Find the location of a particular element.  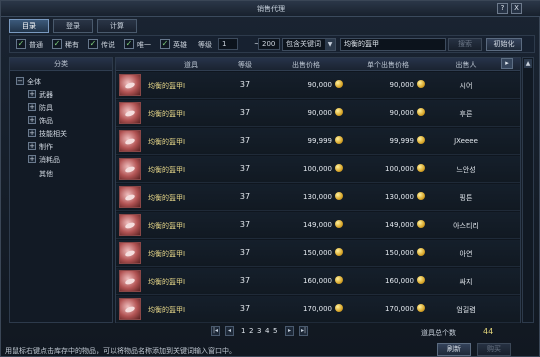

tab-register: 登录 is located at coordinates (73, 26).